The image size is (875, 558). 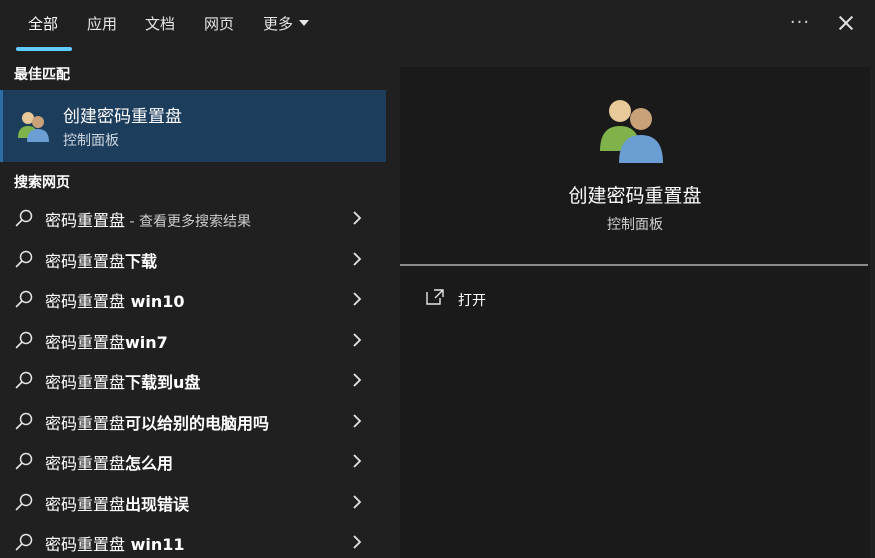 I want to click on web-search-header: 搜索网页, so click(x=42, y=183).